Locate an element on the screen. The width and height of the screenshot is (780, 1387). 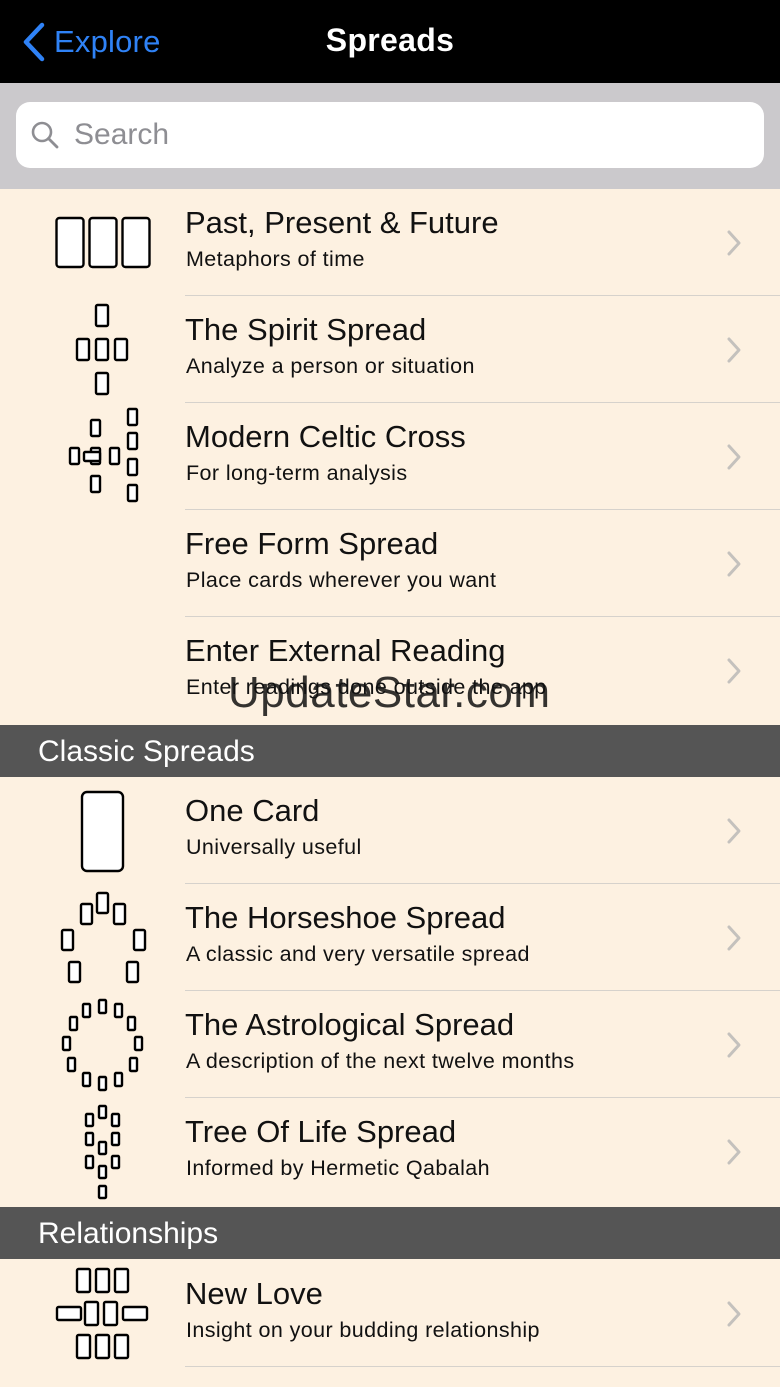
list-item-title: The Spirit Spread is located at coordinates (306, 329).